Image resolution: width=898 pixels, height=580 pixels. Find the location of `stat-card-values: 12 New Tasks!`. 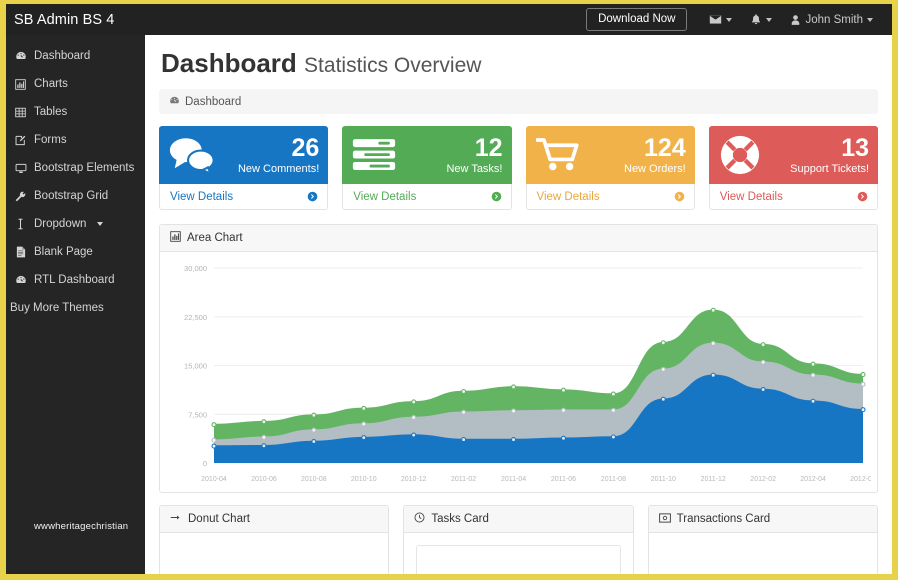

stat-card-values: 12 New Tasks! is located at coordinates (474, 154).